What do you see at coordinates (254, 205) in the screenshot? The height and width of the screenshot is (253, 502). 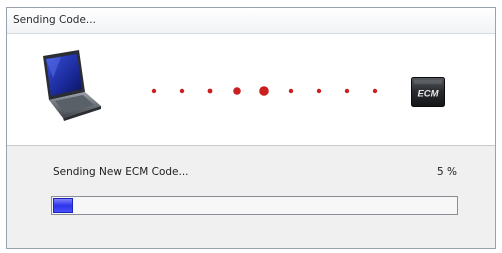 I see `progress-bar` at bounding box center [254, 205].